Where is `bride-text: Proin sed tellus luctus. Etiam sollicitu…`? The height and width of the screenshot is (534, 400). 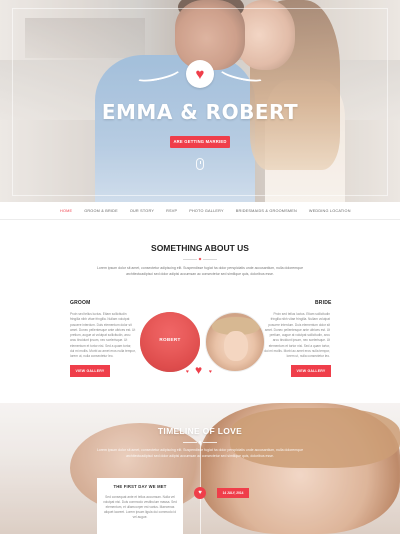 bride-text: Proin sed tellus luctus. Etiam sollicitu… is located at coordinates (297, 335).